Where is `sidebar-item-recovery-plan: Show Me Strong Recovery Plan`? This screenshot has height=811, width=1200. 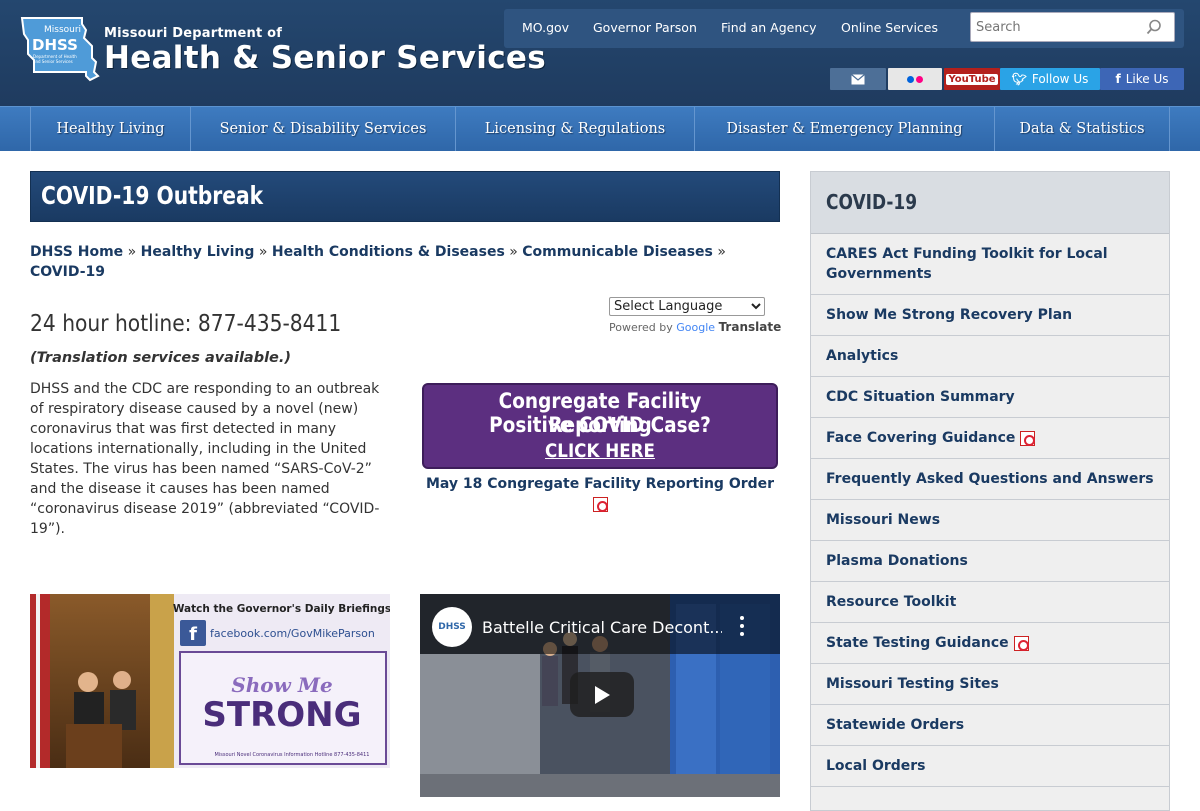 sidebar-item-recovery-plan: Show Me Strong Recovery Plan is located at coordinates (990, 315).